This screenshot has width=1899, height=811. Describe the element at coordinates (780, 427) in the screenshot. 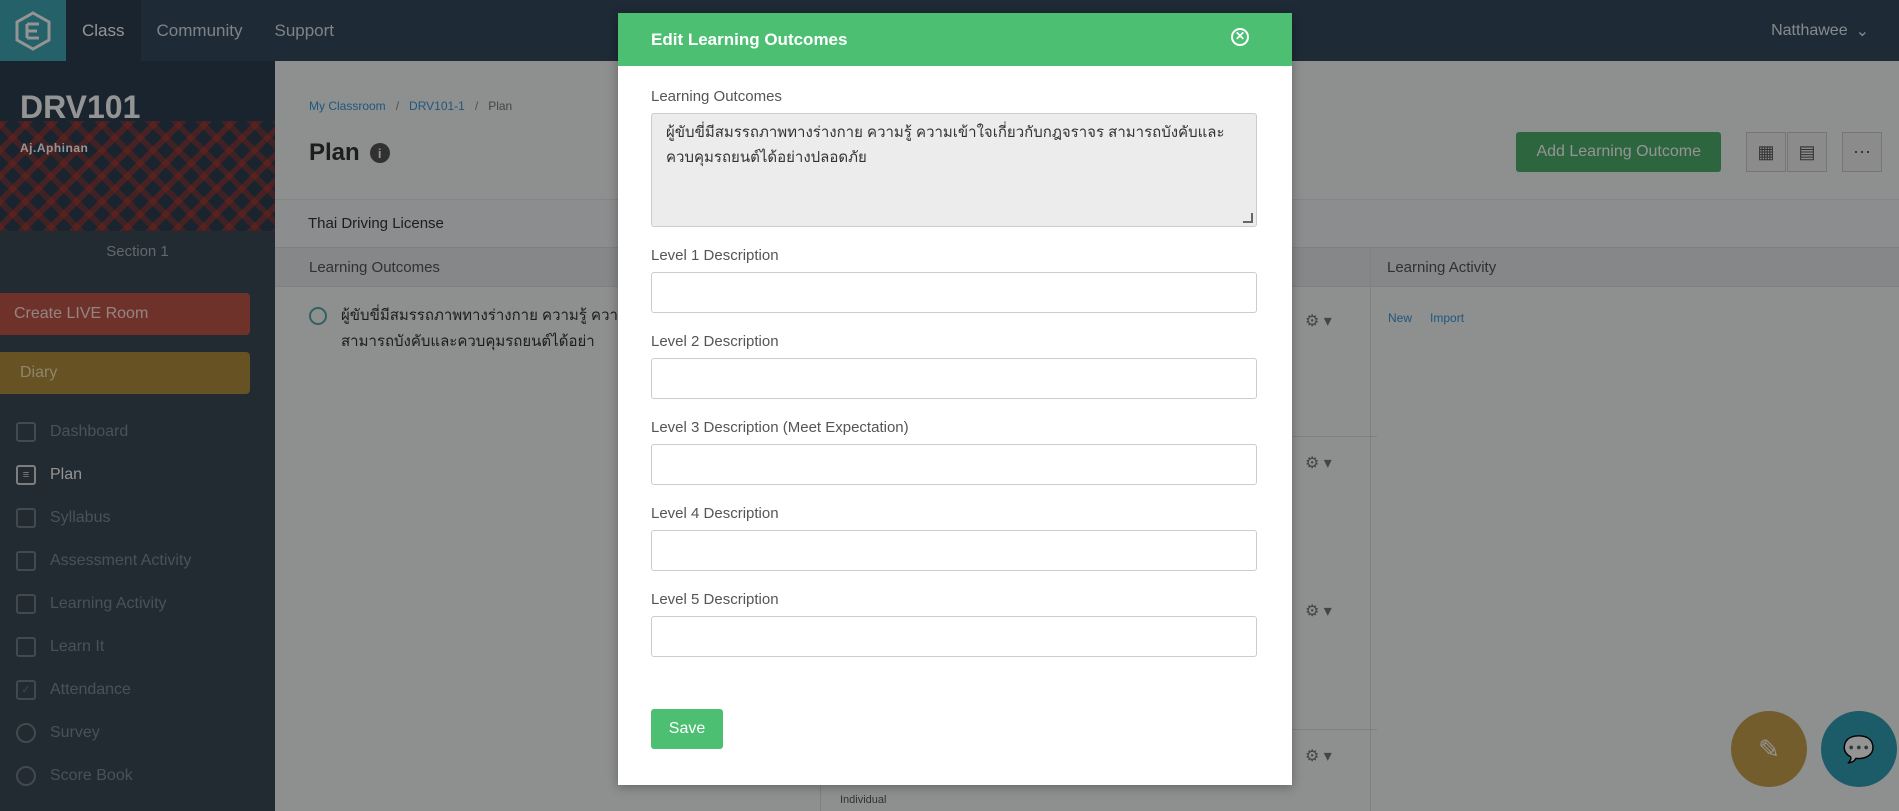

I see `level-3-label: Level 3 Description (Meet Expectation)` at that location.